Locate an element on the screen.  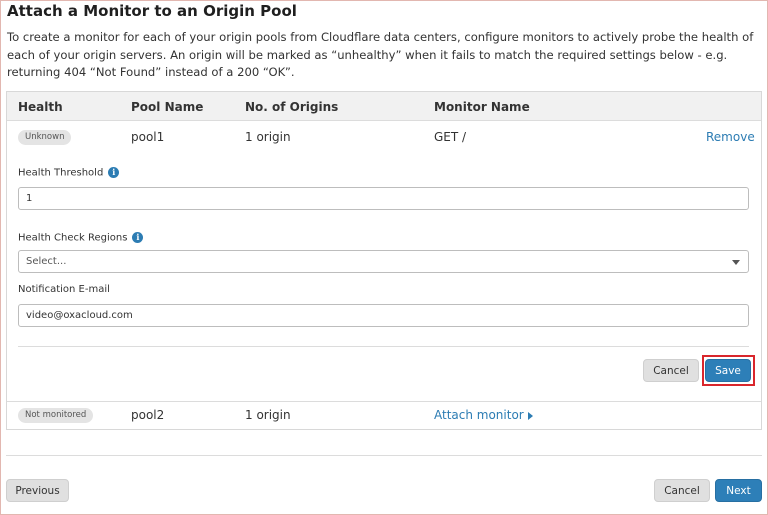
header-origins: No. of Origins is located at coordinates (292, 107).